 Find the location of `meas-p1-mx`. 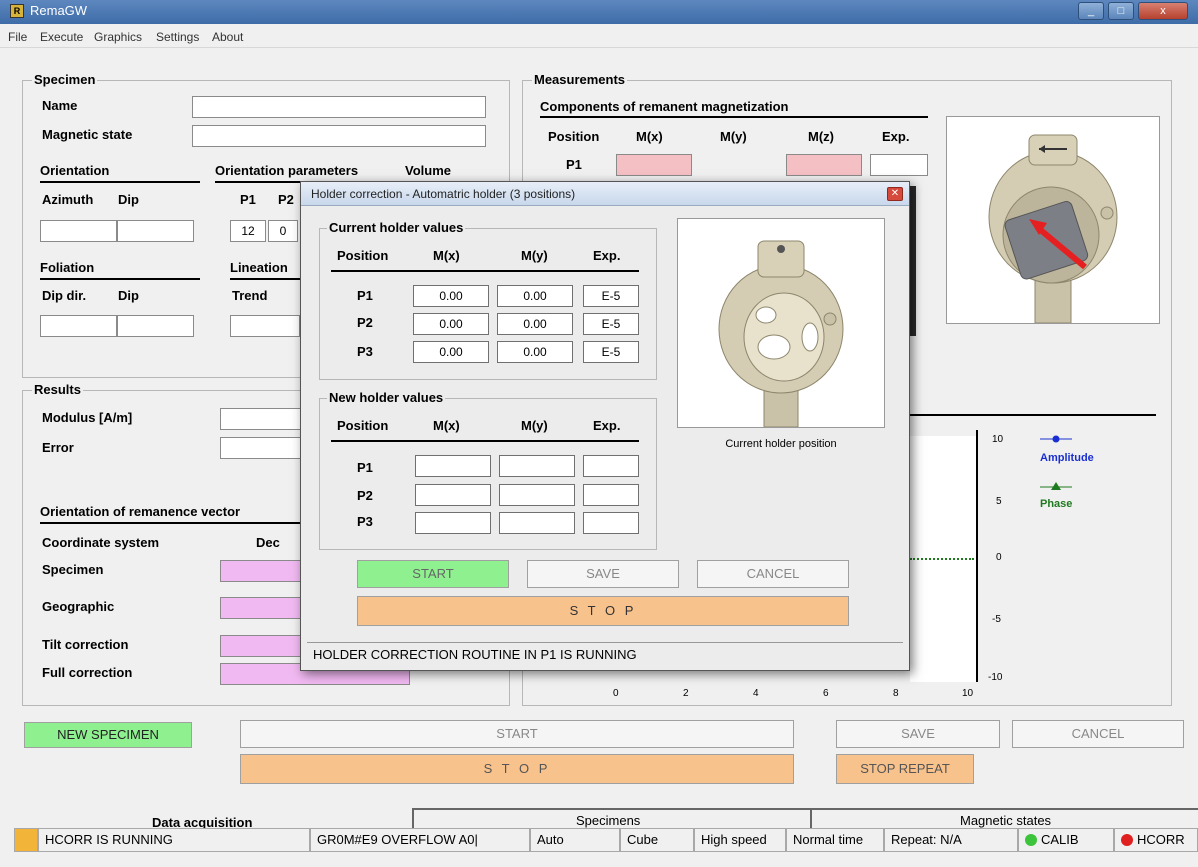

meas-p1-mx is located at coordinates (654, 165).